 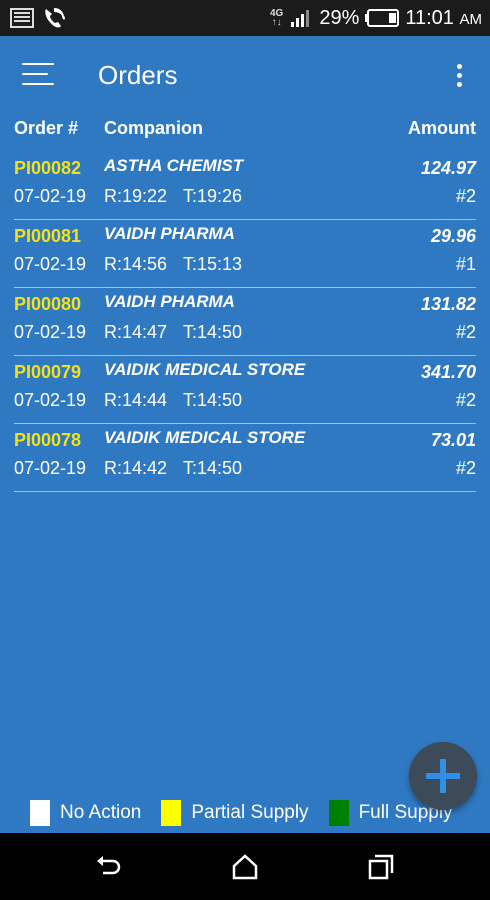 I want to click on home-icon, so click(x=245, y=867).